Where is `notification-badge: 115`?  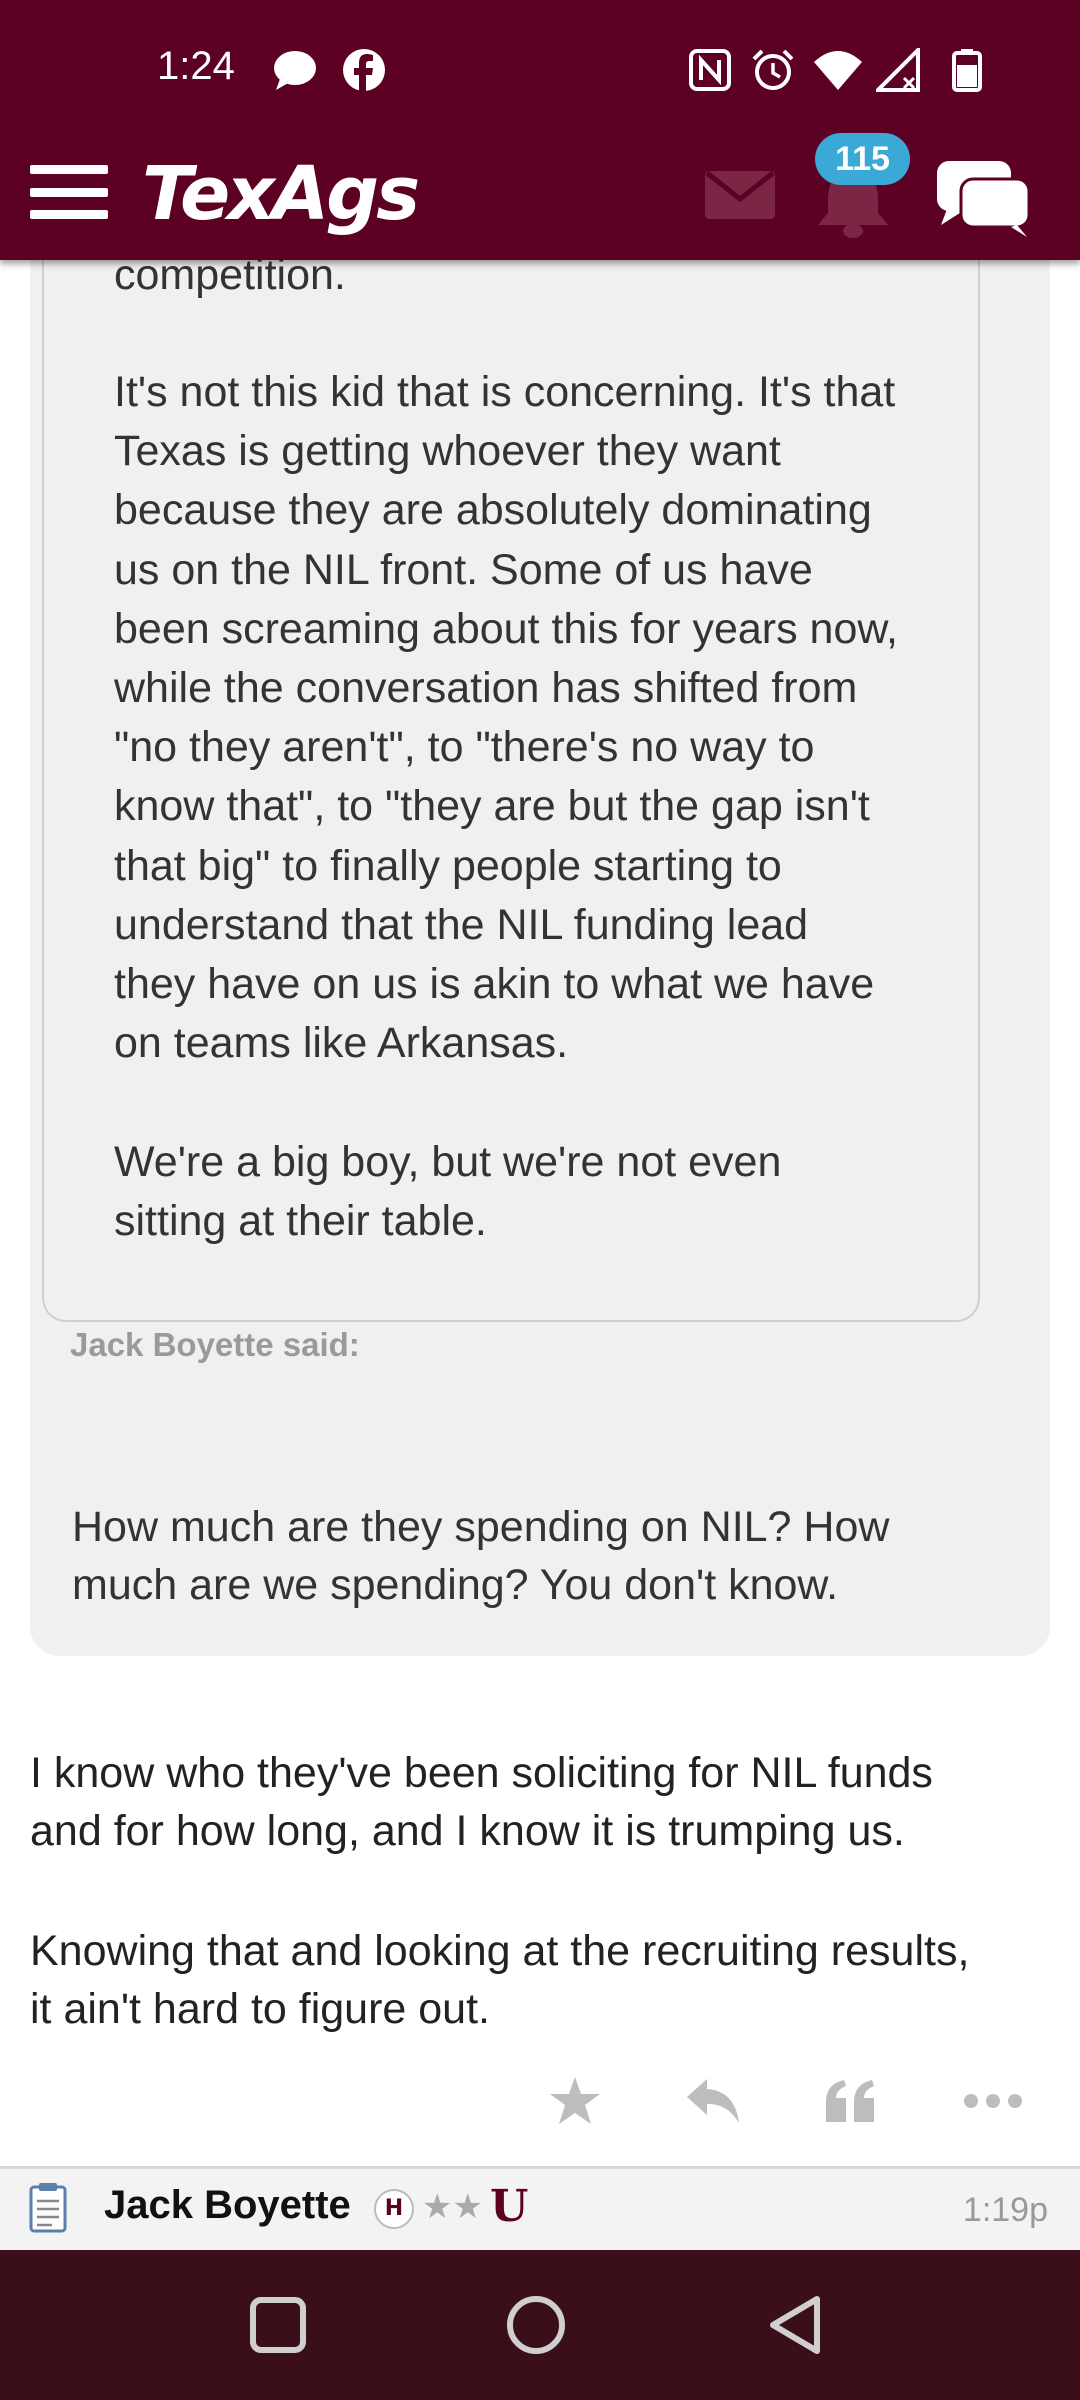 notification-badge: 115 is located at coordinates (862, 159).